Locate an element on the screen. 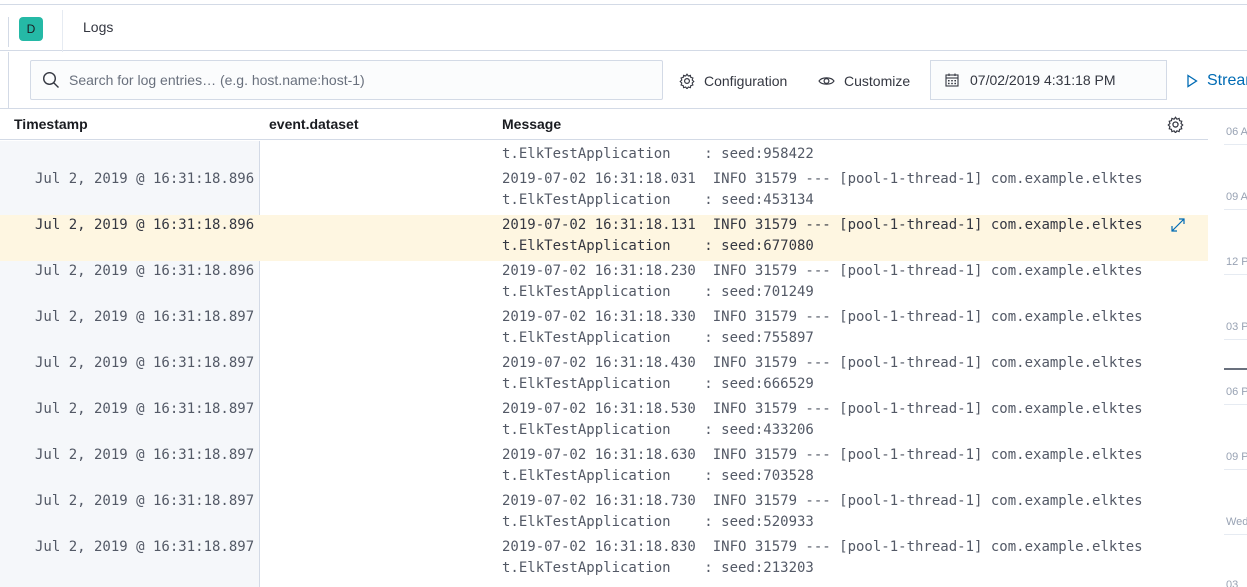 This screenshot has width=1247, height=587. play-icon is located at coordinates (1192, 81).